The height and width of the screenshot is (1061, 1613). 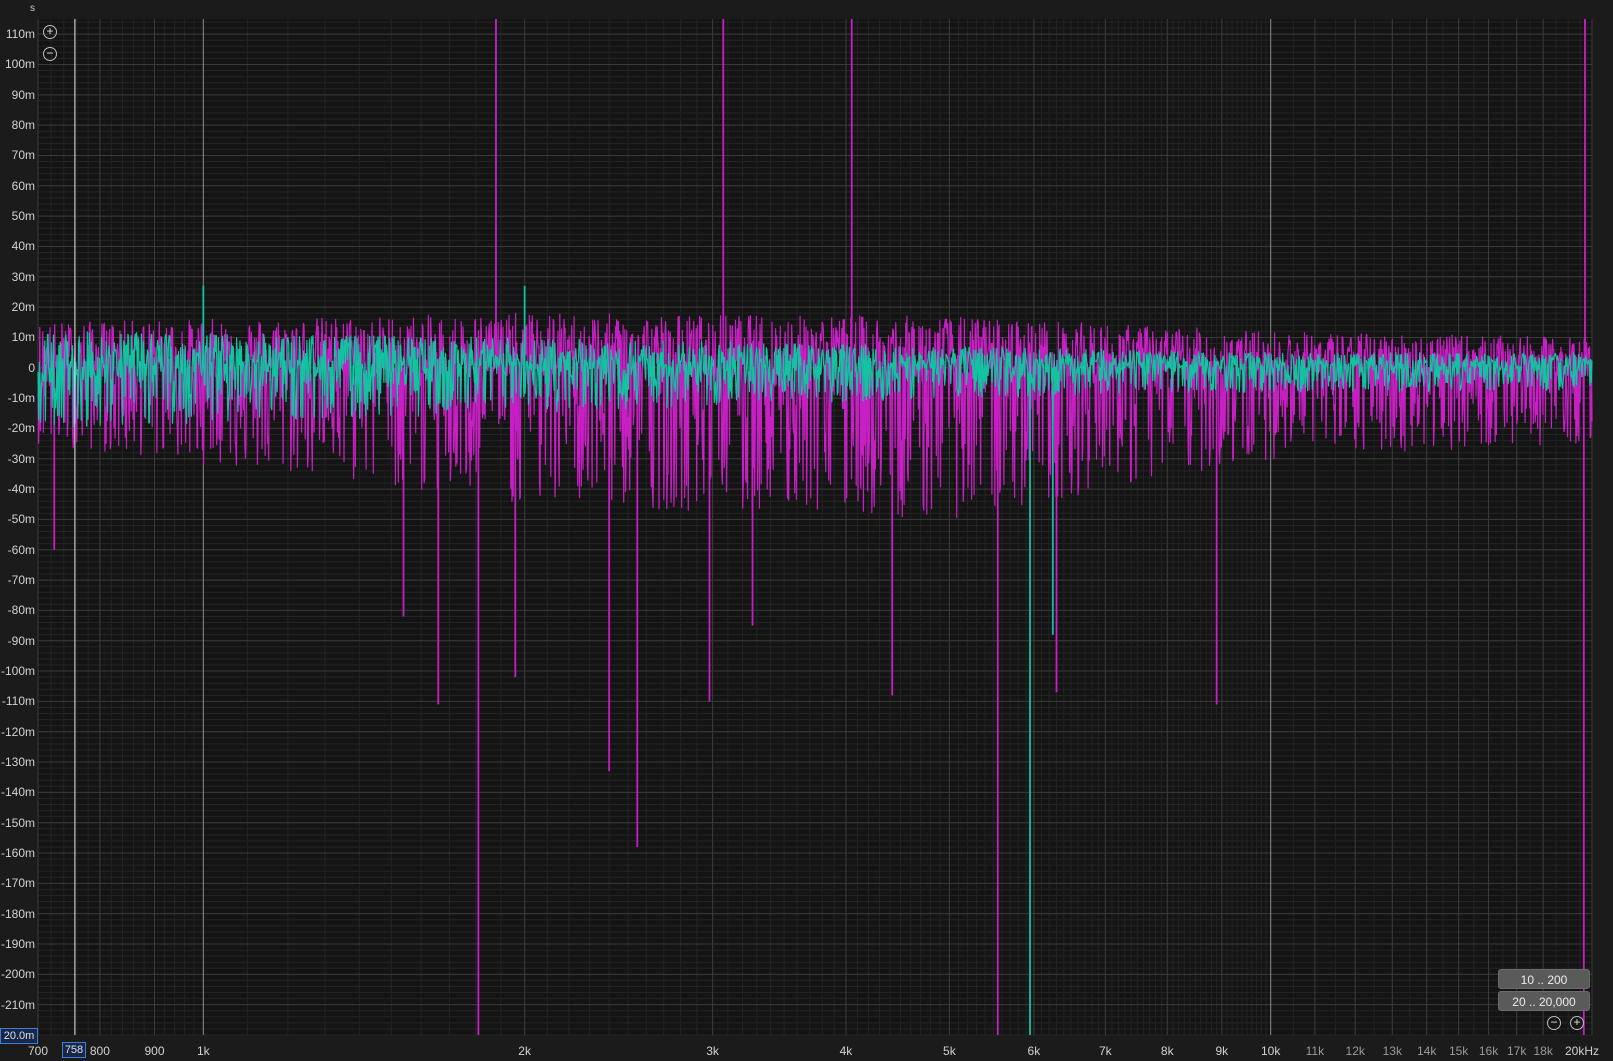 What do you see at coordinates (1271, 1051) in the screenshot?
I see `x-tick-label: 10k` at bounding box center [1271, 1051].